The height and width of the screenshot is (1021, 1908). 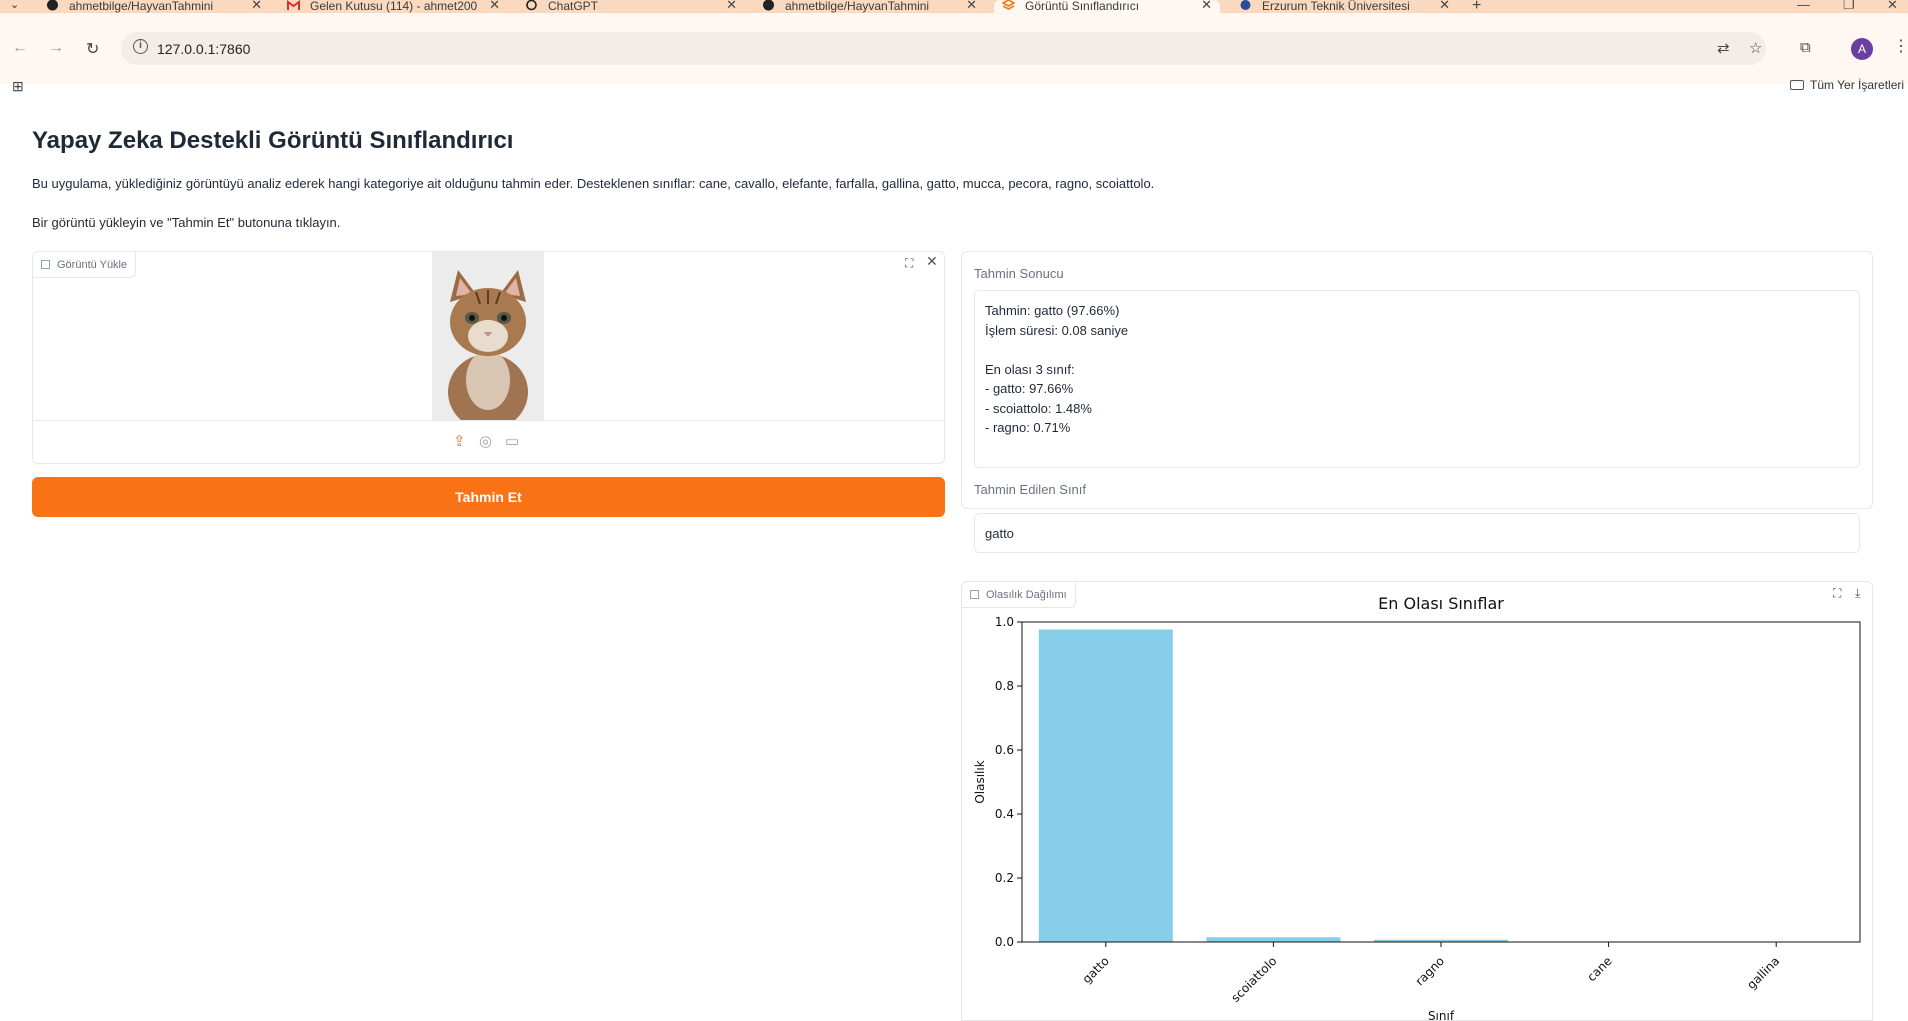 What do you see at coordinates (18, 86) in the screenshot?
I see `apps-grid-icon: ⊞` at bounding box center [18, 86].